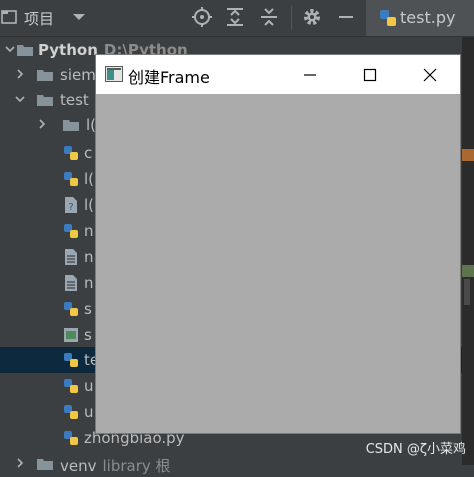  Describe the element at coordinates (312, 17) in the screenshot. I see `gear-icon` at that location.